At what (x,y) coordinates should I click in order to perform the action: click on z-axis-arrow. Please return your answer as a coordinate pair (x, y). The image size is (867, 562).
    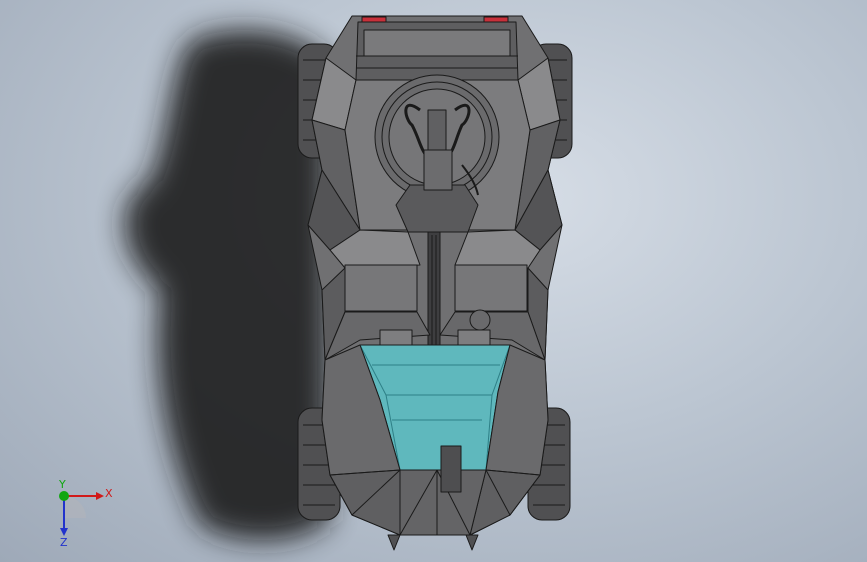
    Looking at the image, I should click on (64, 532).